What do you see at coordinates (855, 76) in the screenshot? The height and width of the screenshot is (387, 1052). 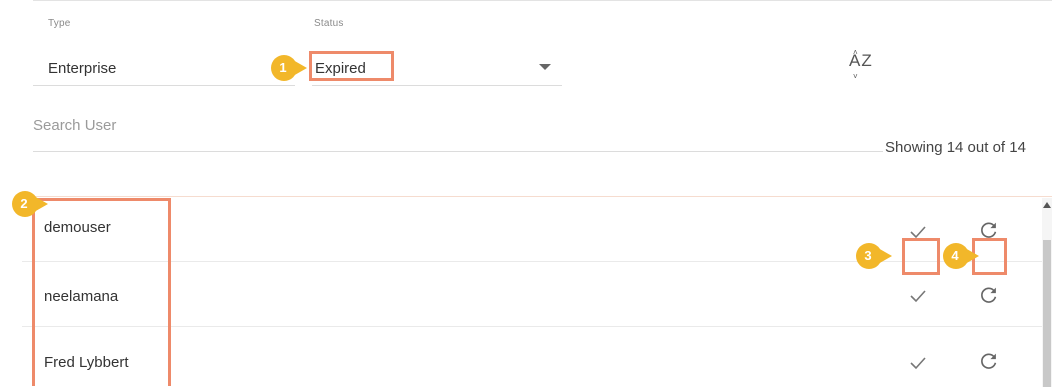 I see `sort-down-arrow-icon: ˅` at bounding box center [855, 76].